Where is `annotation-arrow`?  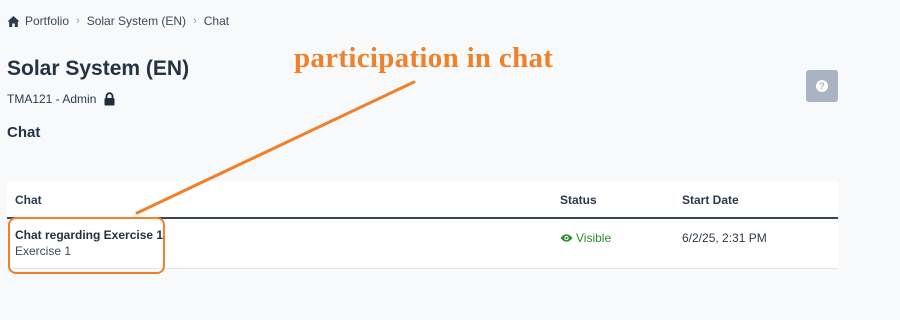
annotation-arrow is located at coordinates (275, 147).